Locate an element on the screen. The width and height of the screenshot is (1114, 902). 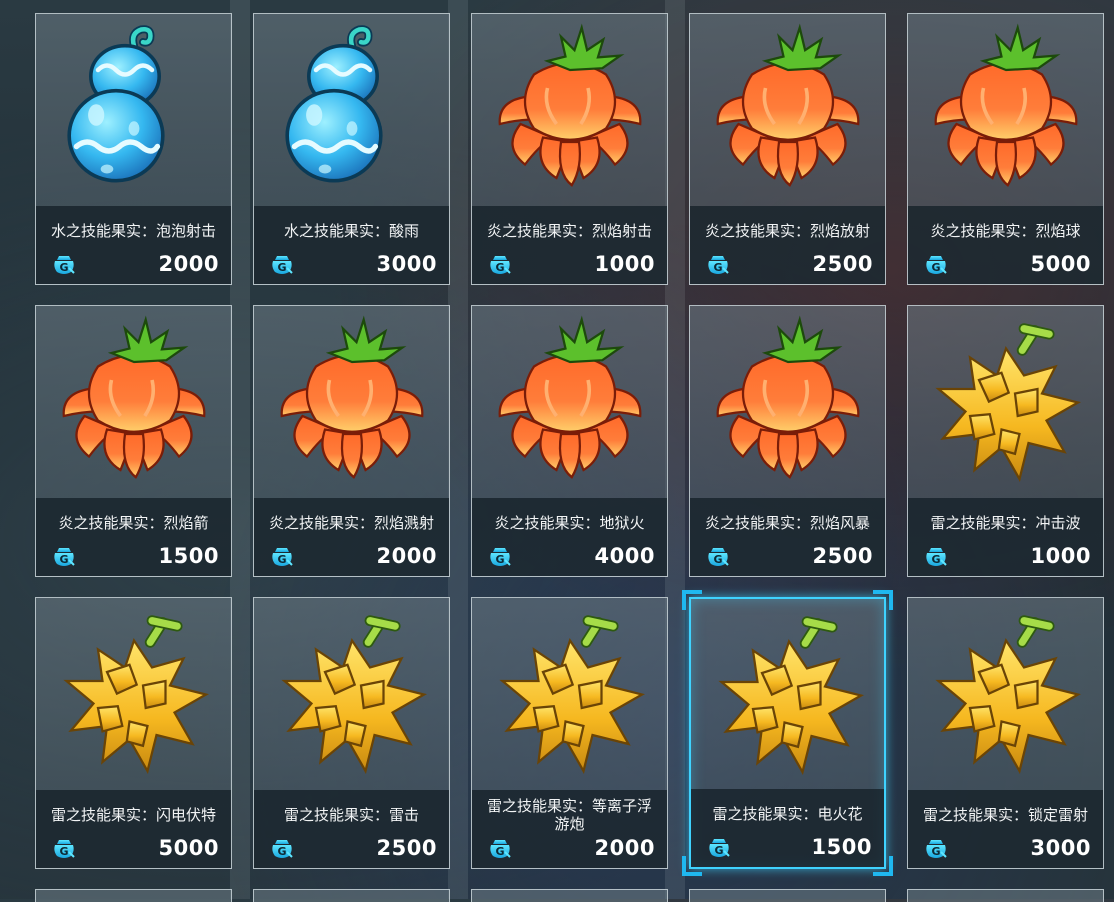
item-info-panel: 雷之技能果实：等离子浮游炮 2000 is located at coordinates (569, 829).